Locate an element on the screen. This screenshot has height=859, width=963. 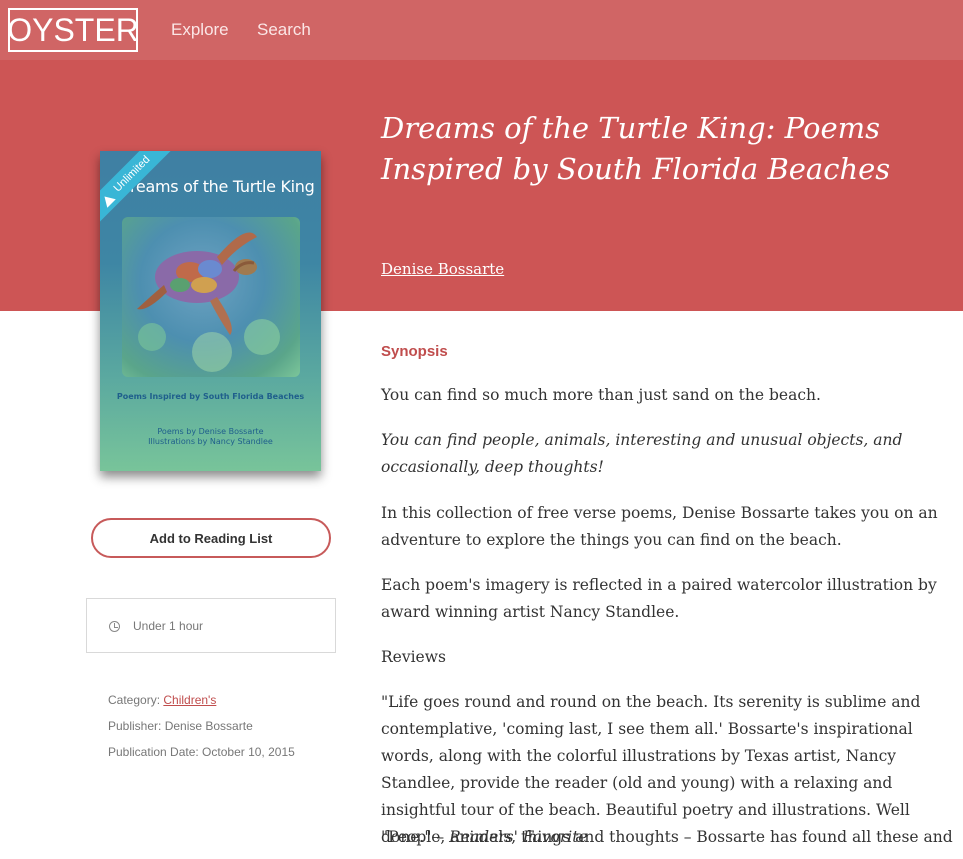
cover-illustrator-credit: Illustrations by Nancy Standlee is located at coordinates (210, 441).